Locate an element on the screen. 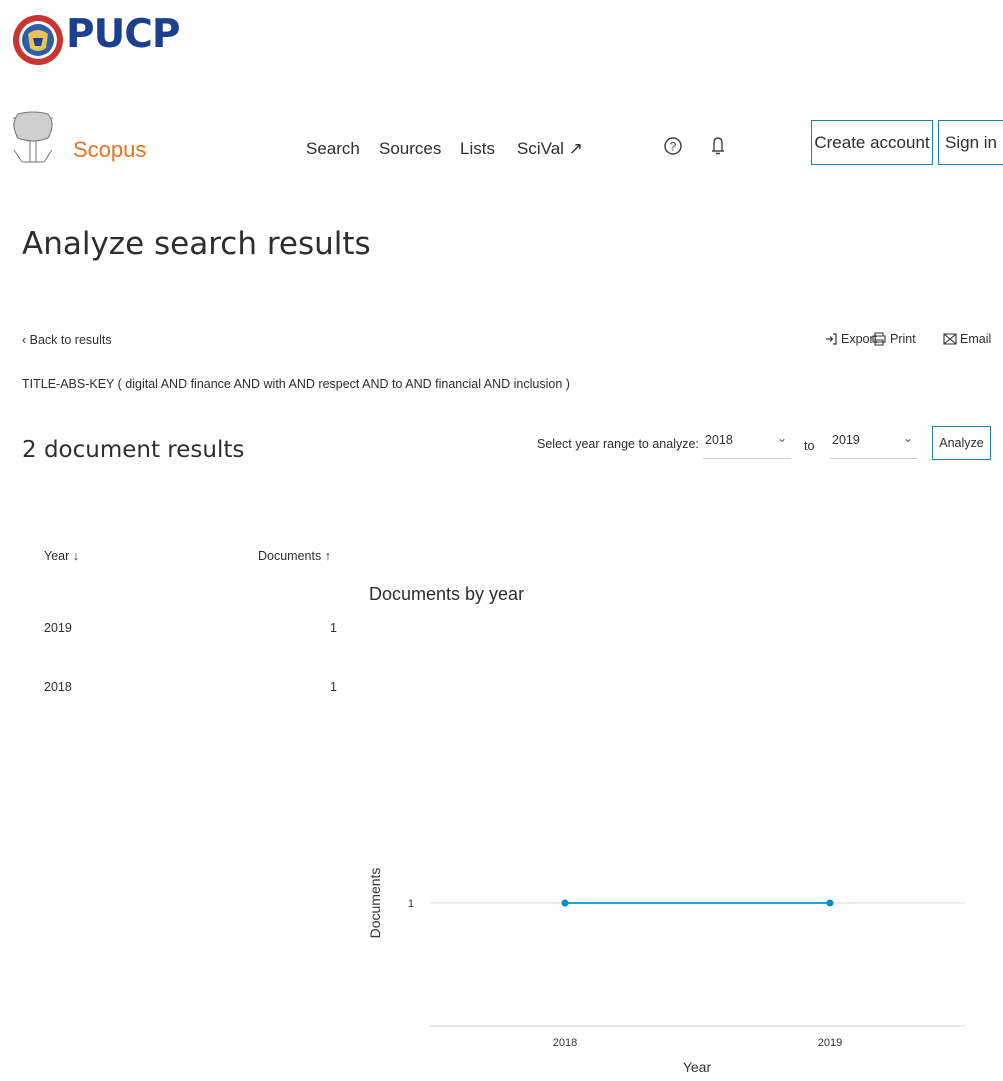 Image resolution: width=1003 pixels, height=1081 pixels. year-to-select: 2019 ⌄ is located at coordinates (873, 445).